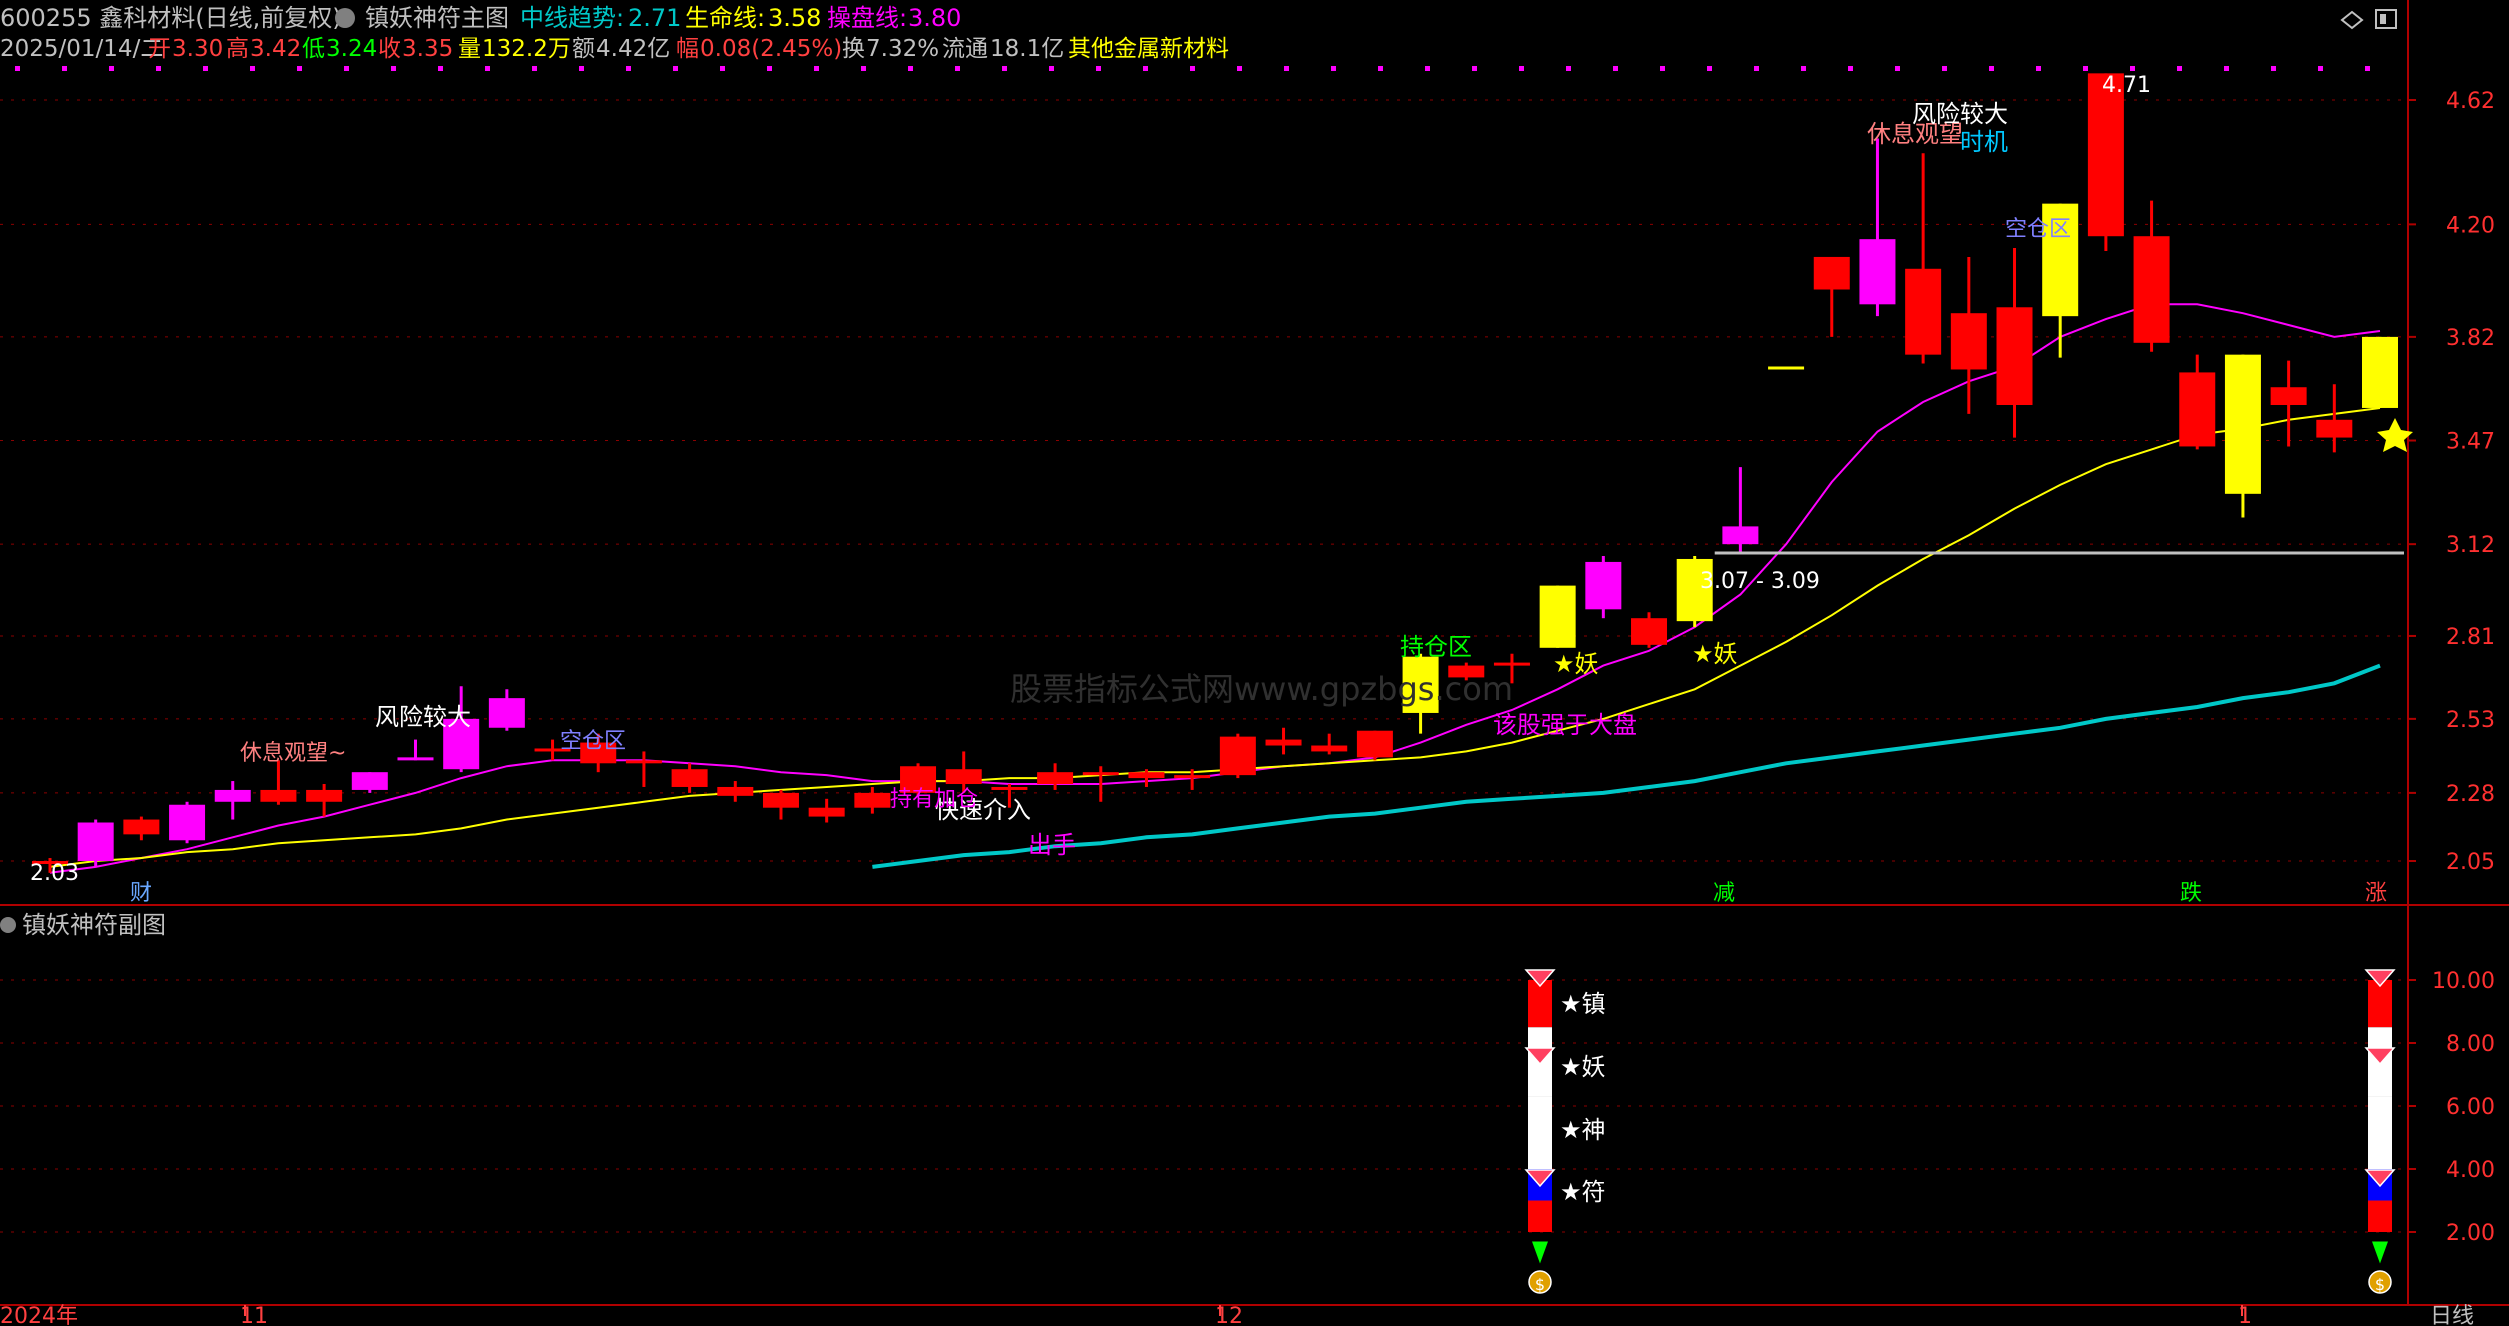 This screenshot has height=1326, width=2509. Describe the element at coordinates (2191, 893) in the screenshot. I see `die-label: 跌` at that location.